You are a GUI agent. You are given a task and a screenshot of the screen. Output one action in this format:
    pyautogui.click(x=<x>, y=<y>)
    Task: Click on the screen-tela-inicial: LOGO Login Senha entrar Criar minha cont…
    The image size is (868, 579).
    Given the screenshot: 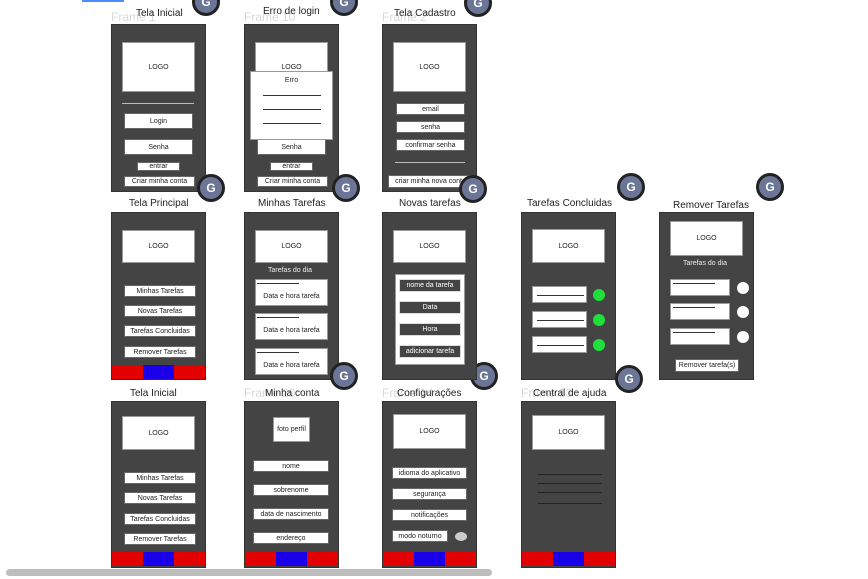 What is the action you would take?
    pyautogui.click(x=158, y=108)
    